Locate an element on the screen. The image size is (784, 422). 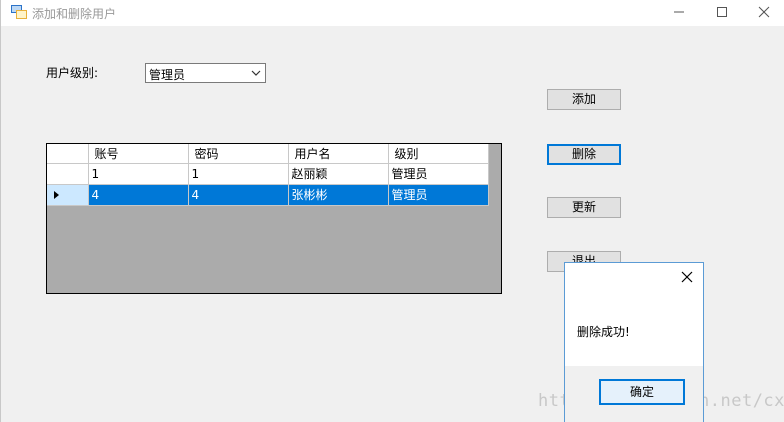
current-row-arrow-icon is located at coordinates (56, 194).